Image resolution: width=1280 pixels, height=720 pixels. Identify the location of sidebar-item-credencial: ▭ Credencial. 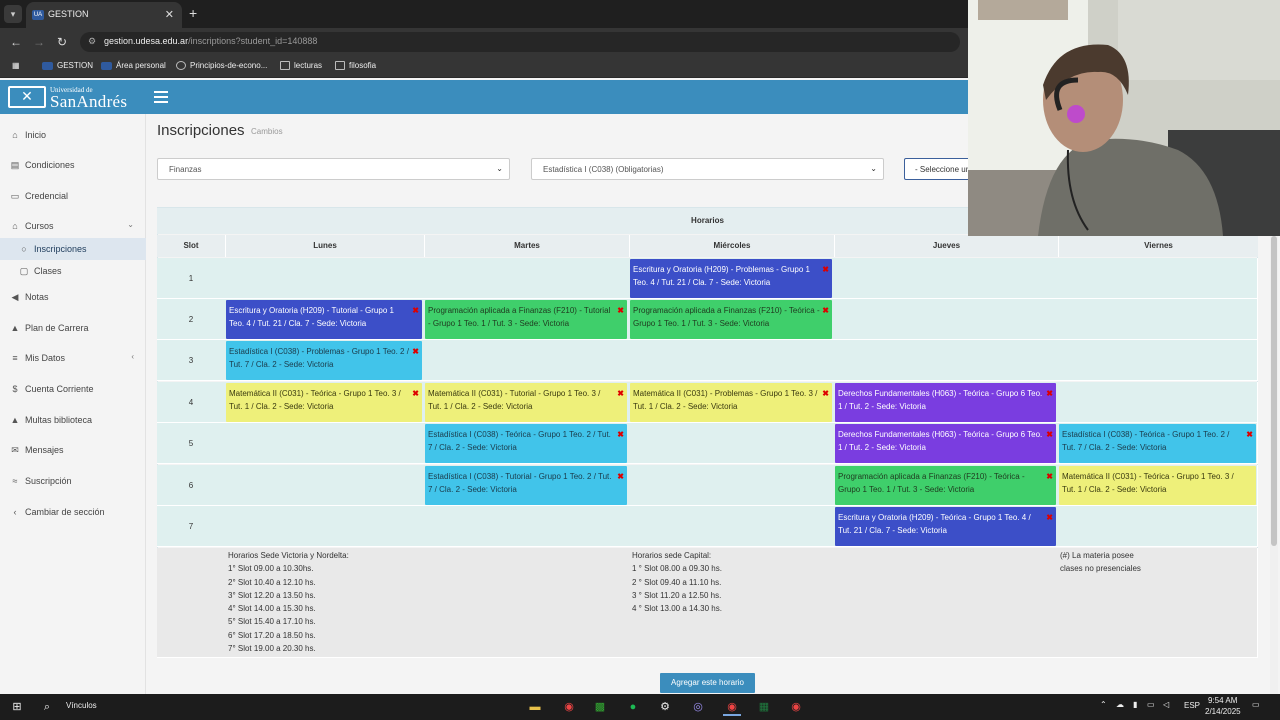
(73, 196).